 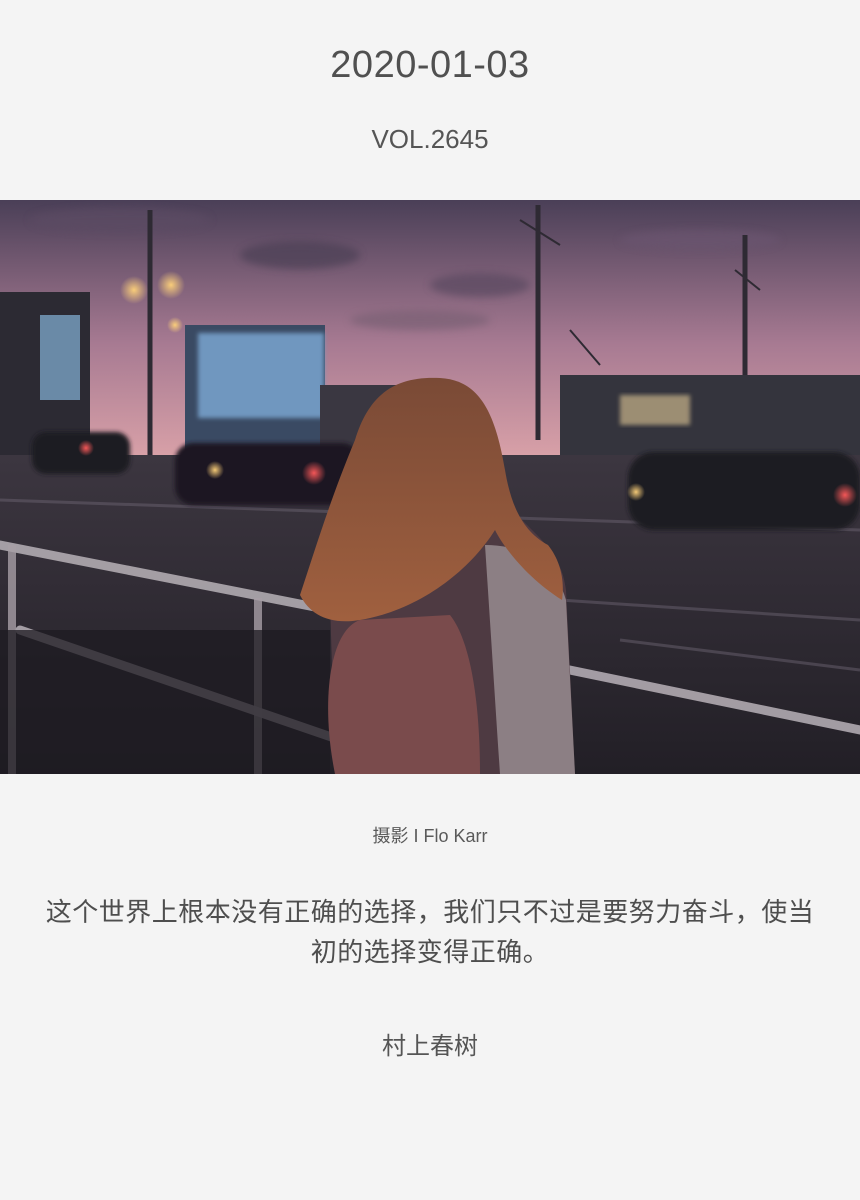 What do you see at coordinates (430, 65) in the screenshot?
I see `issue-date: 2020-01-03` at bounding box center [430, 65].